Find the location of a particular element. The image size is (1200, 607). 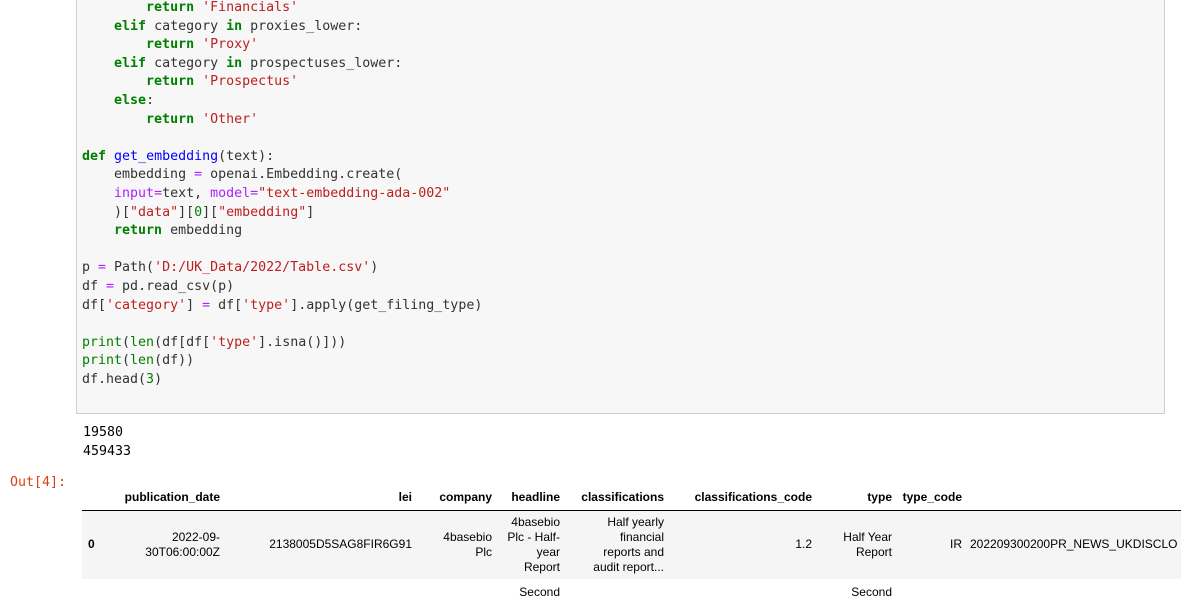

out-prompt: Out[4]: is located at coordinates (38, 482).